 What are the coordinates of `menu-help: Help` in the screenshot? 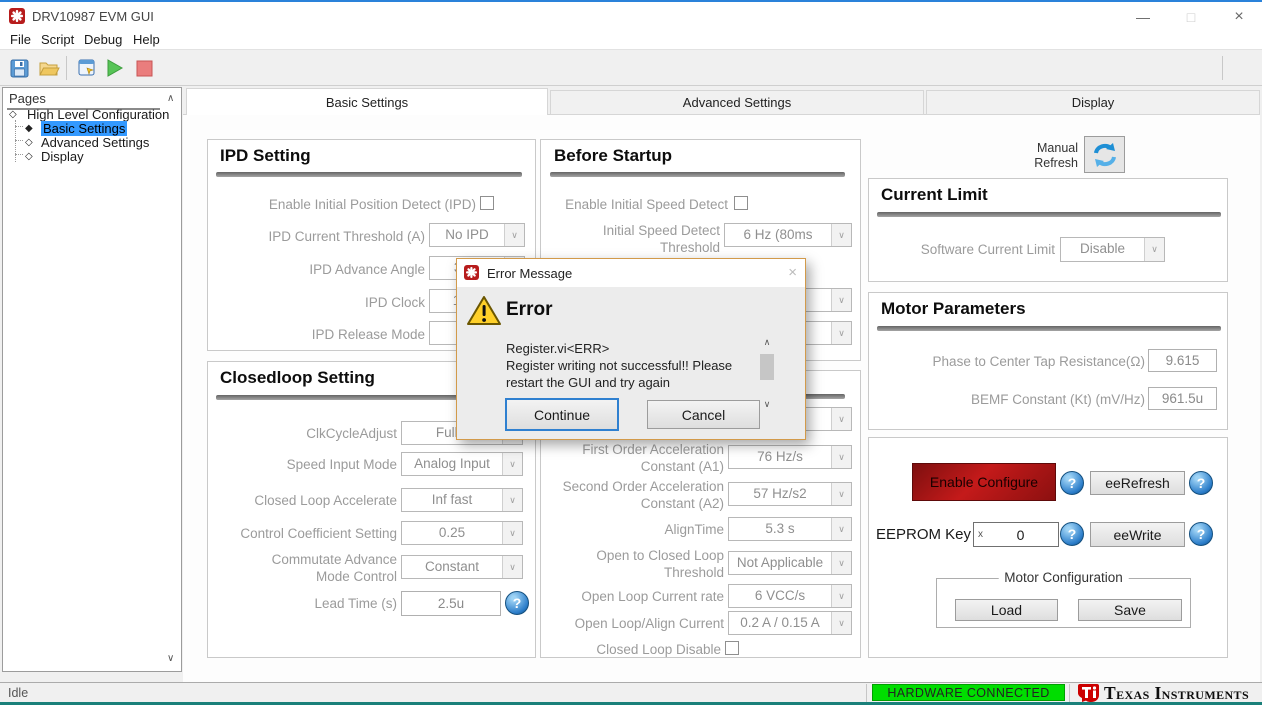 It's located at (146, 39).